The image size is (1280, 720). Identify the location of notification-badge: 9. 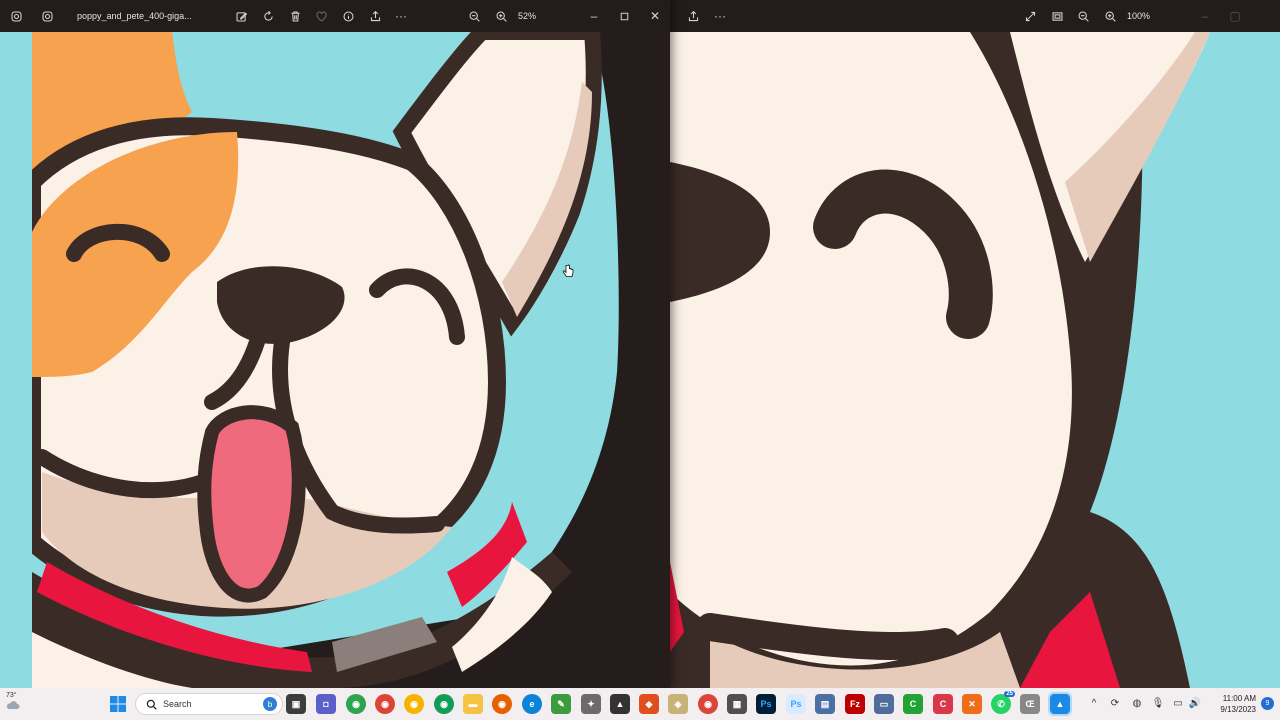
(1267, 703).